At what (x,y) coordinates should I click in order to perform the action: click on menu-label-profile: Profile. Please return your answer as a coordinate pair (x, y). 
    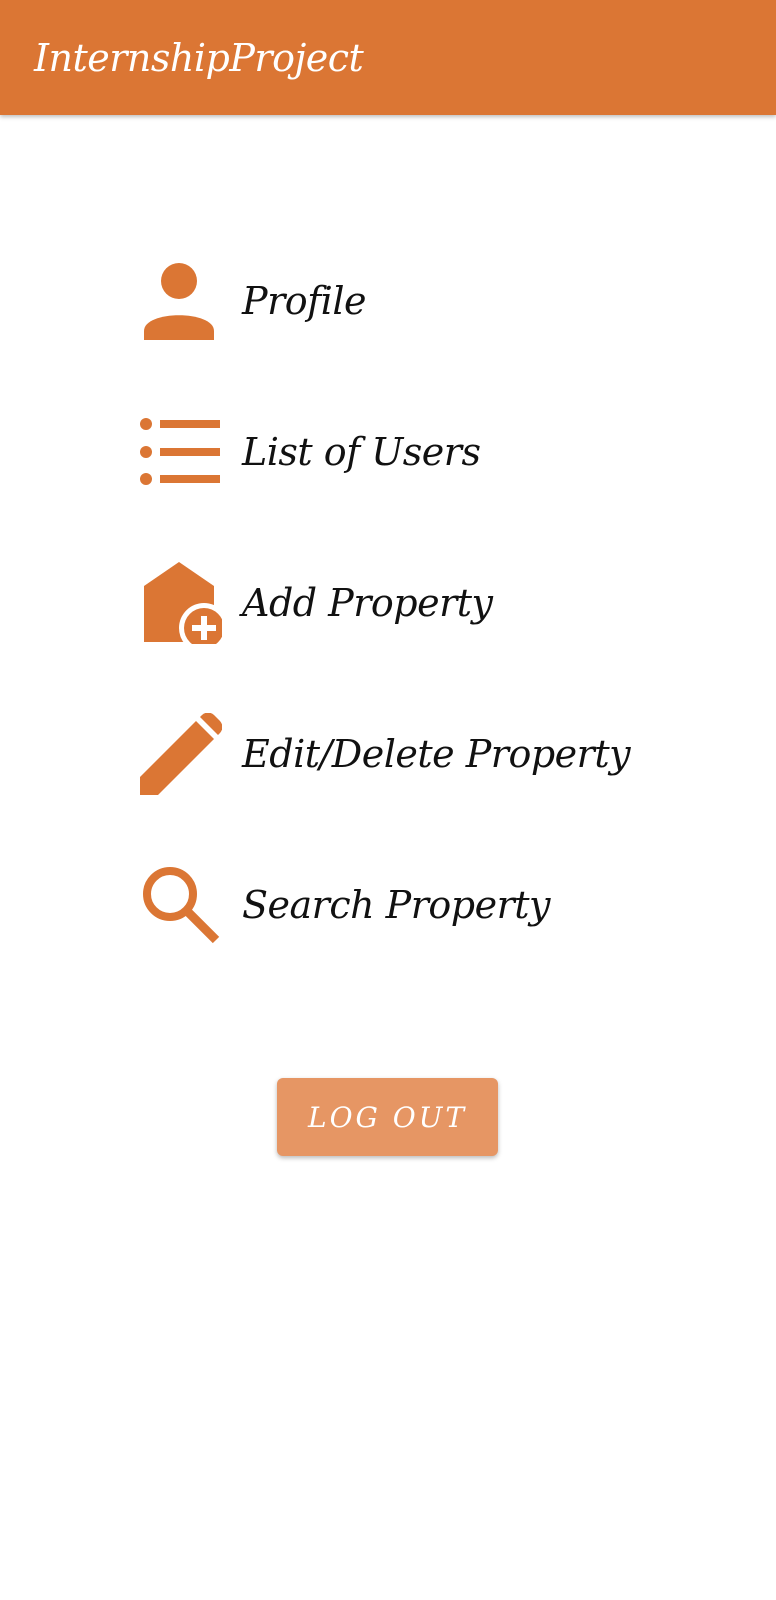
    Looking at the image, I should click on (304, 301).